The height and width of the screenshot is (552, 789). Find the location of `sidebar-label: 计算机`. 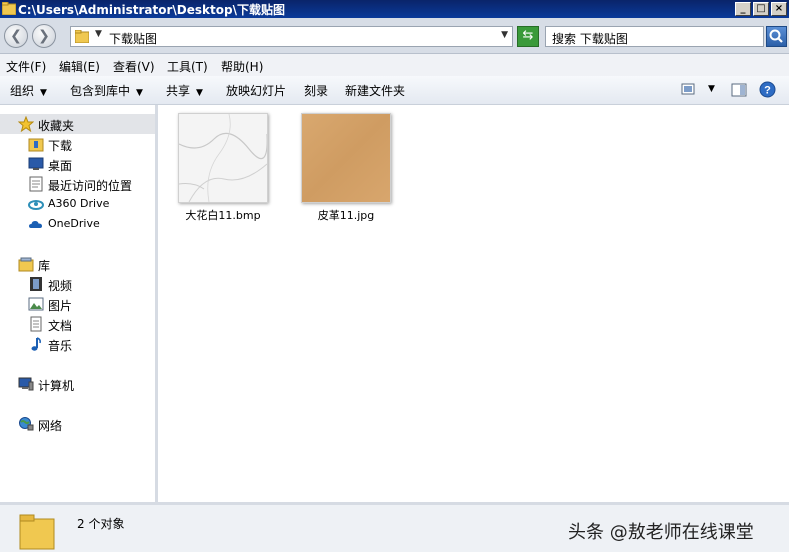

sidebar-label: 计算机 is located at coordinates (56, 386).